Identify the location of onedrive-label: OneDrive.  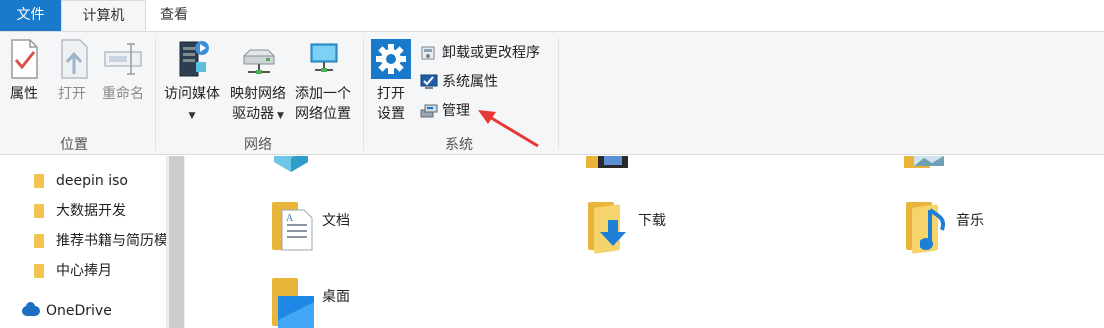
(79, 311).